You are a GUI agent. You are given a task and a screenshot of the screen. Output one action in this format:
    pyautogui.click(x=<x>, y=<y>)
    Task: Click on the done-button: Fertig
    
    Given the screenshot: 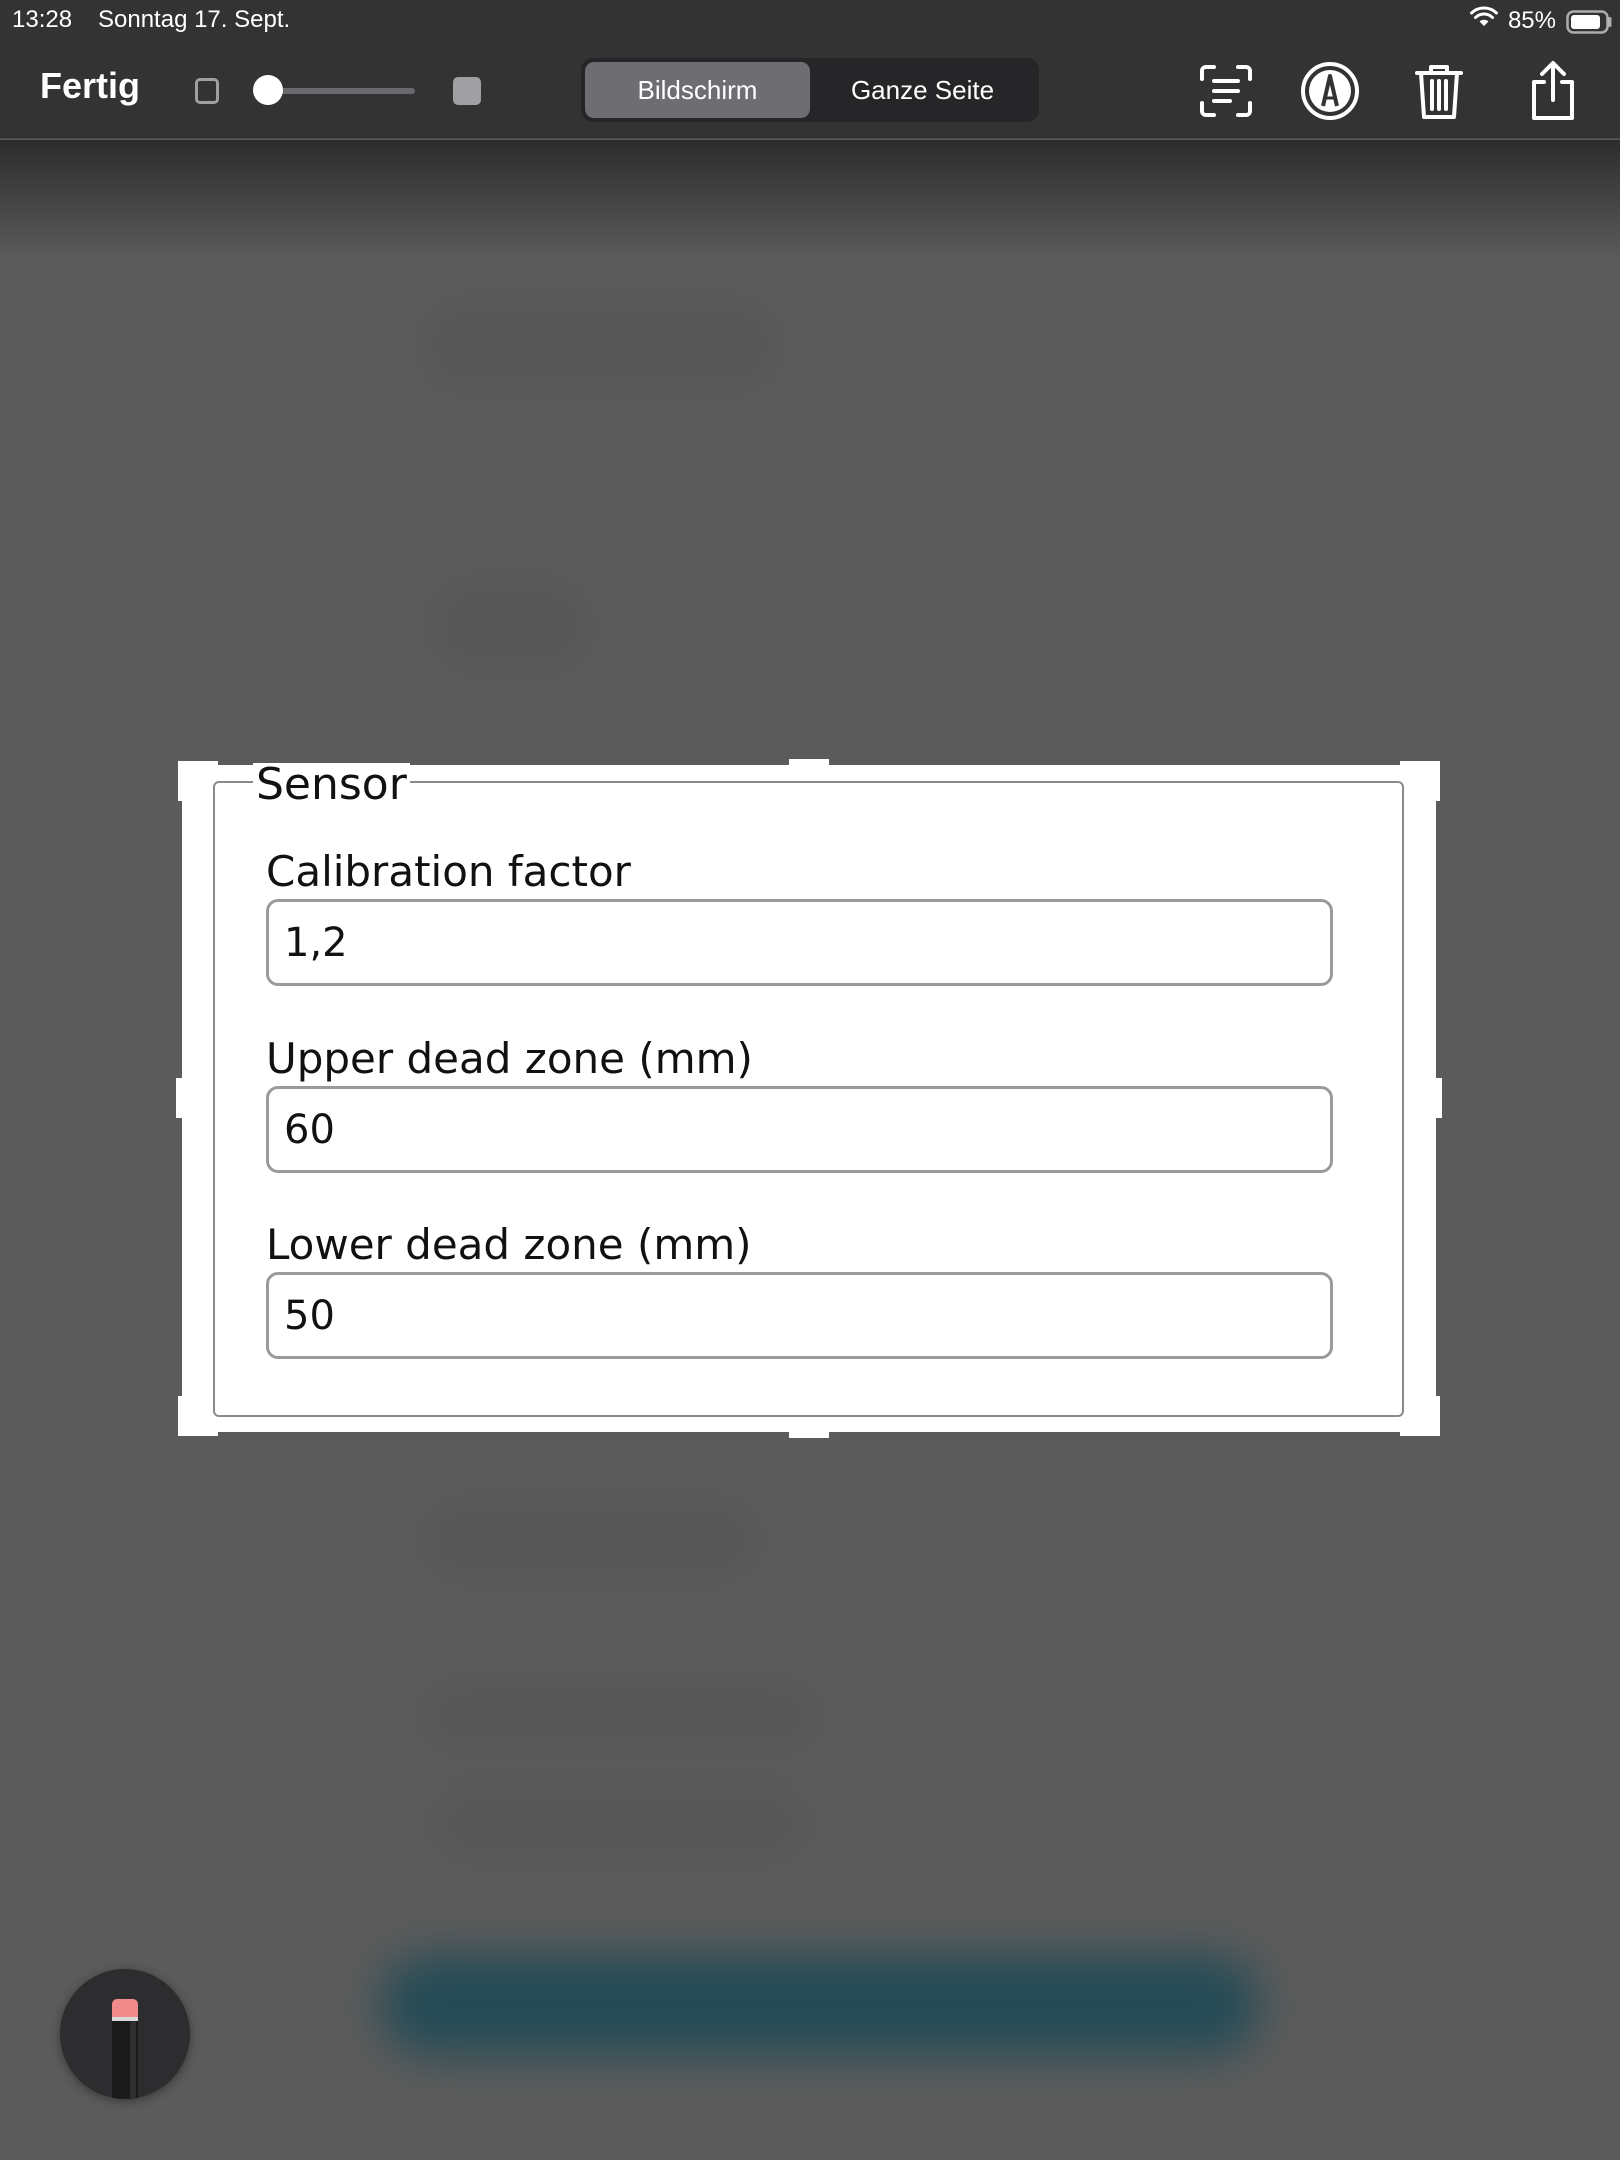 What is the action you would take?
    pyautogui.click(x=90, y=86)
    